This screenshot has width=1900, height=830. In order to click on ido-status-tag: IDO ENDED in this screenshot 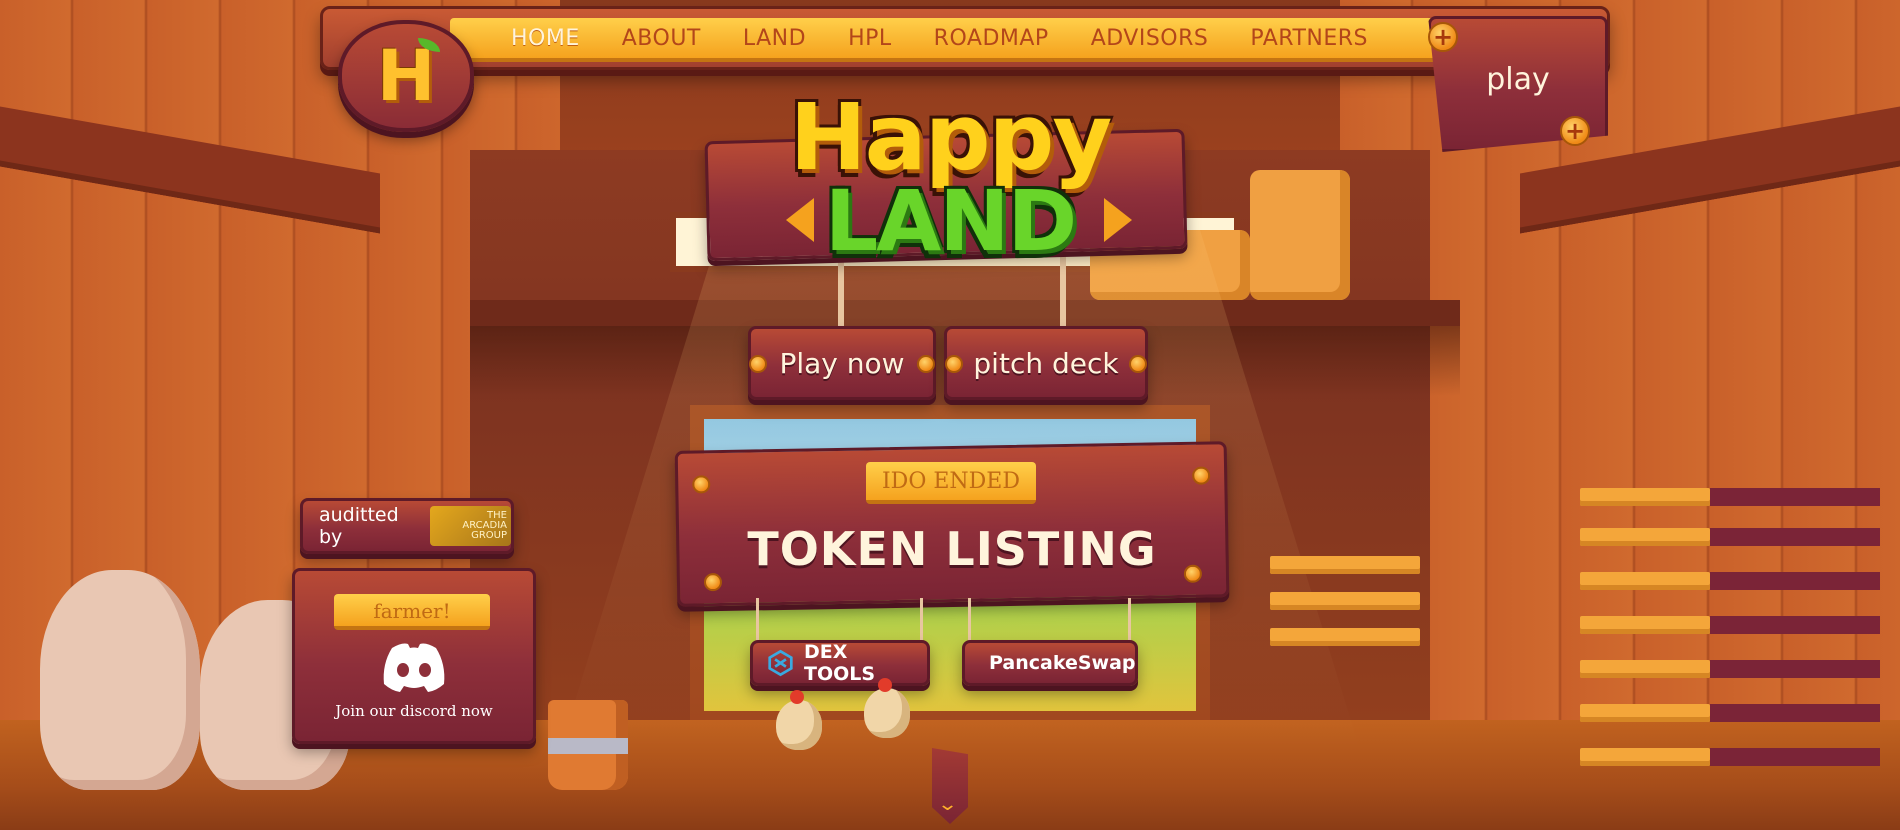, I will do `click(951, 483)`.